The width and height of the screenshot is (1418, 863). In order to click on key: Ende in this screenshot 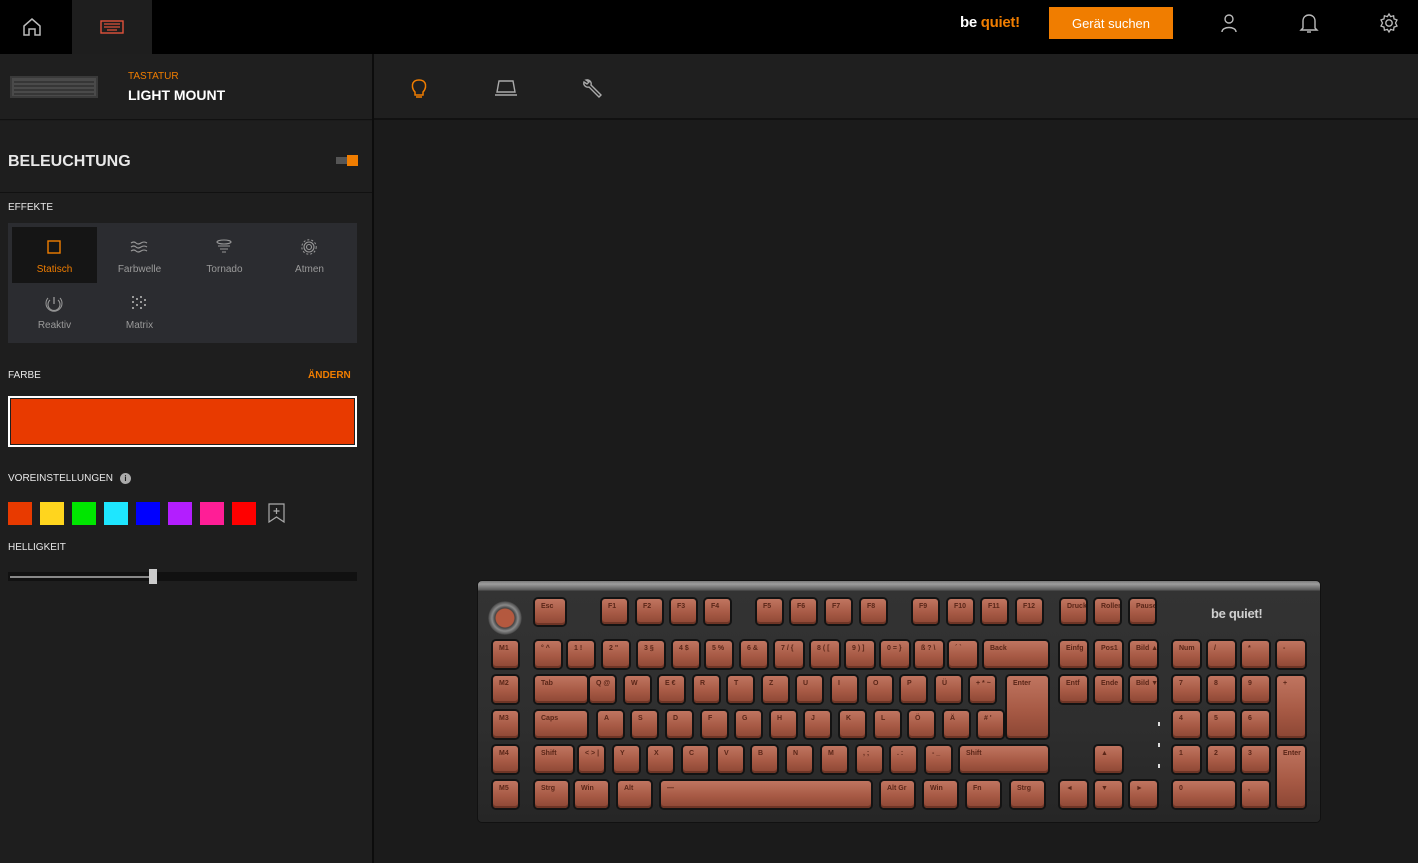, I will do `click(1108, 689)`.